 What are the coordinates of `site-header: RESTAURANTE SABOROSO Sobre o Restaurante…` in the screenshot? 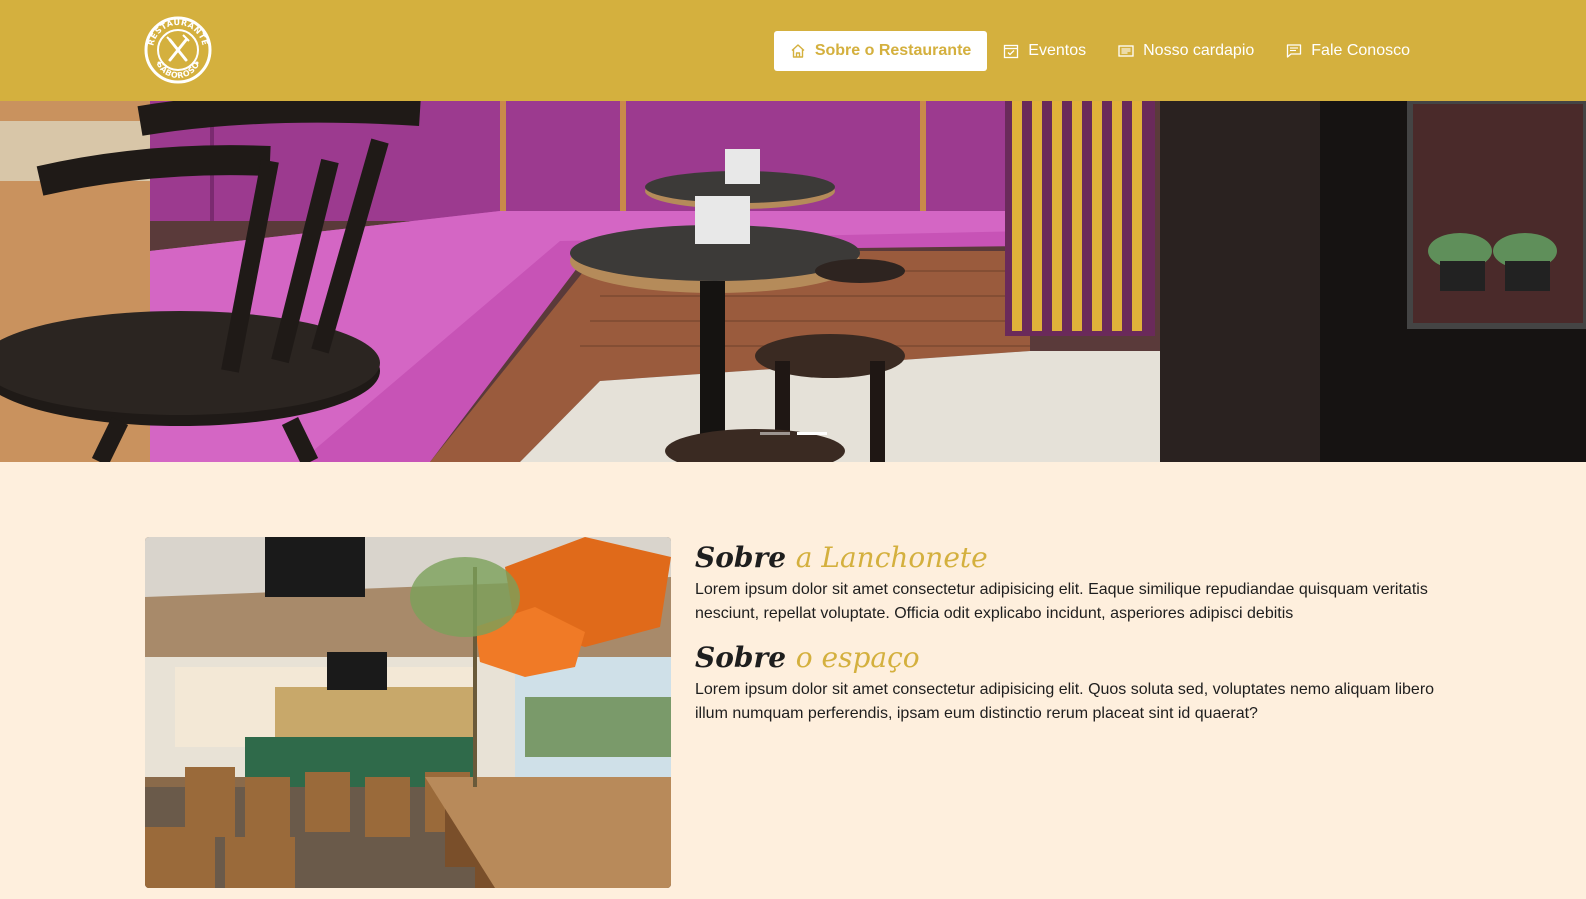 It's located at (793, 50).